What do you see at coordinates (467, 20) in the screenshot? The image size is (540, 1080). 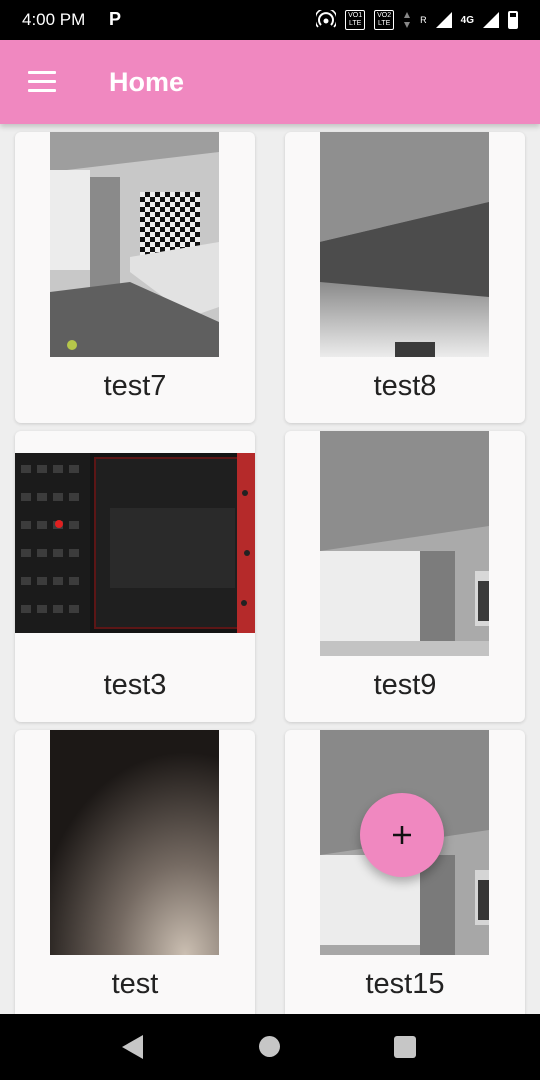 I see `network-type: 4G` at bounding box center [467, 20].